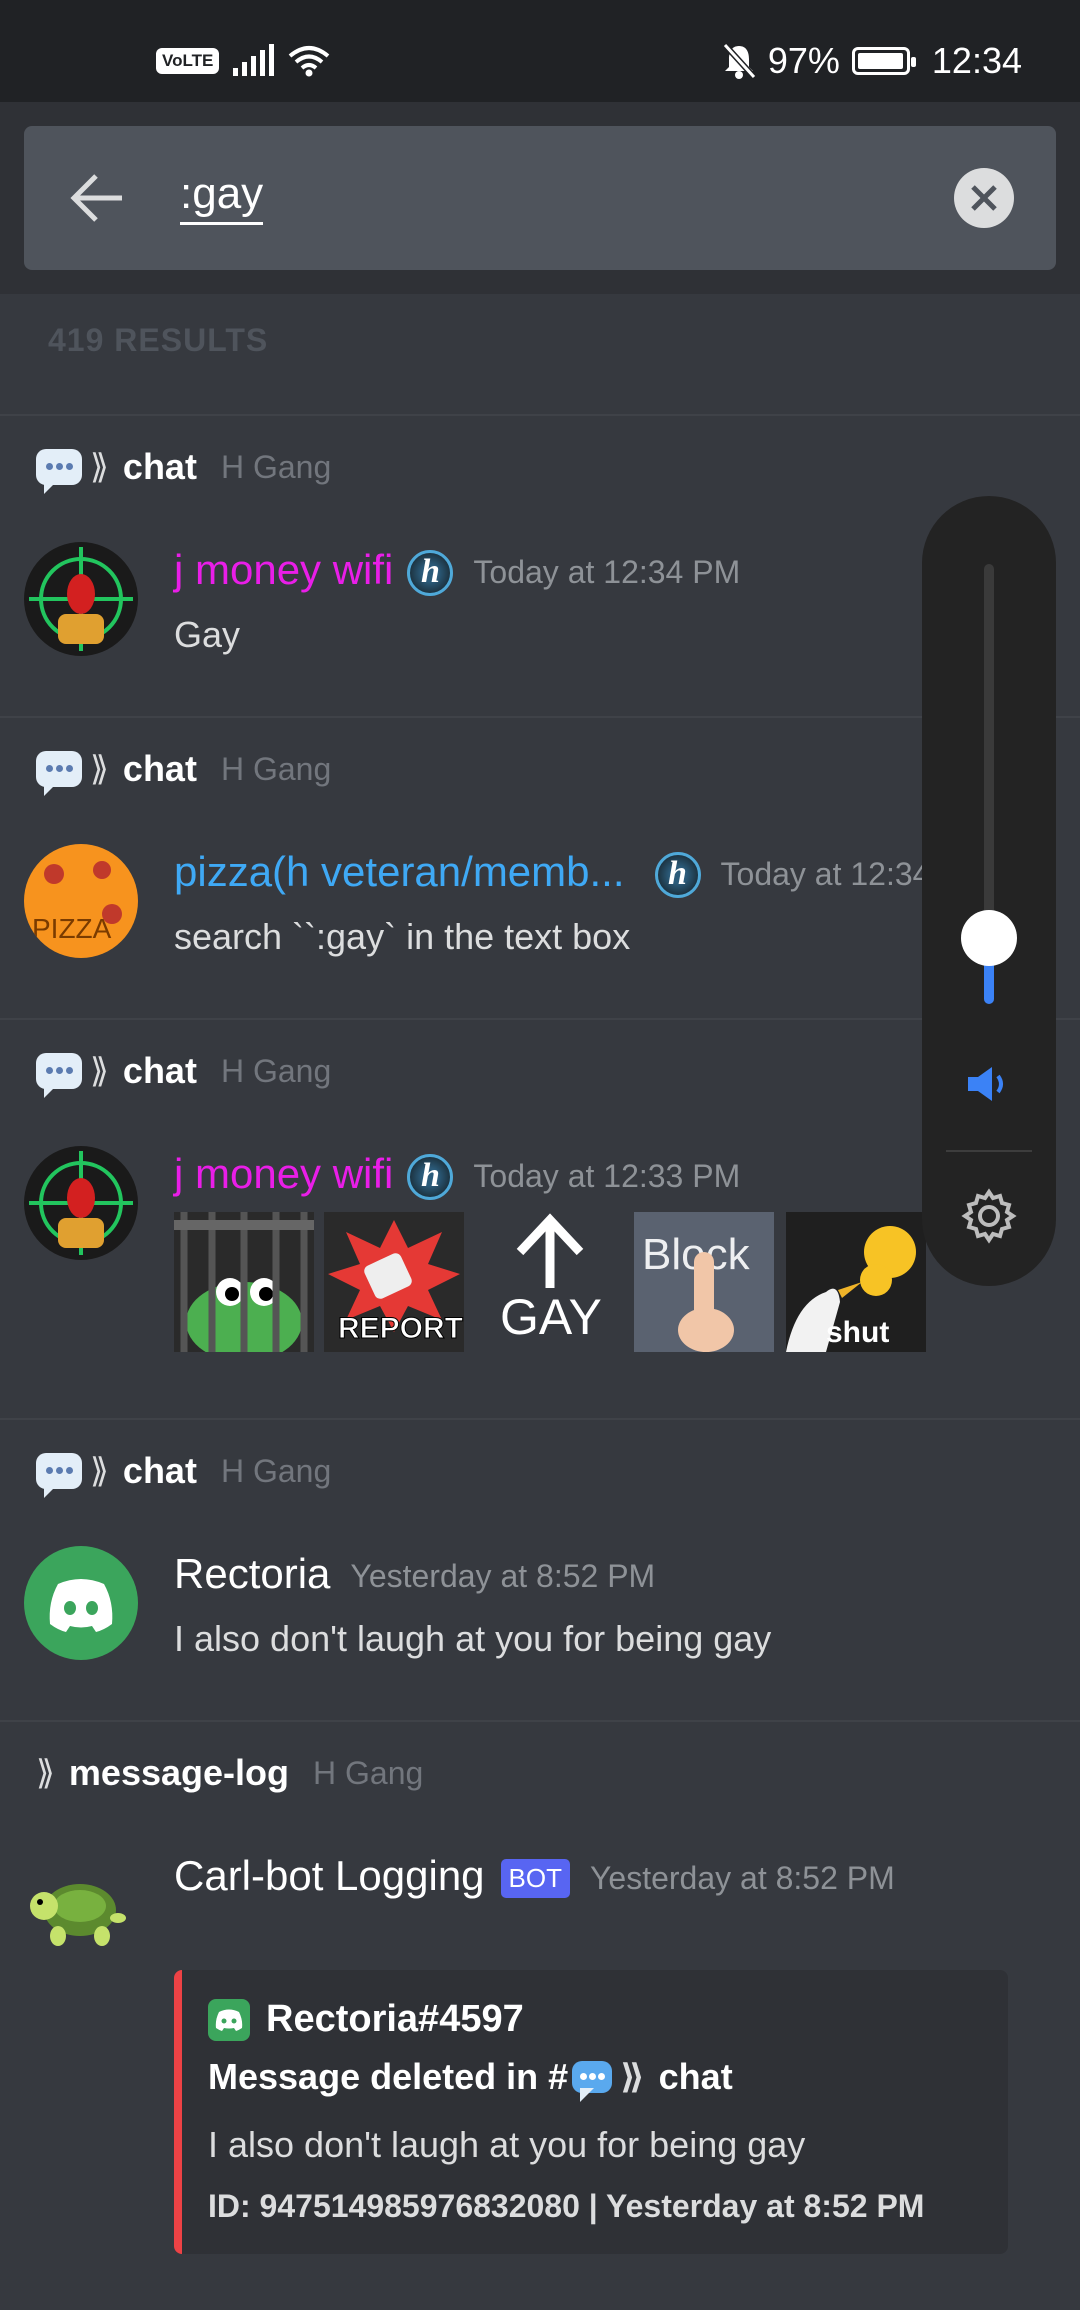 Image resolution: width=1080 pixels, height=2310 pixels. Describe the element at coordinates (207, 634) in the screenshot. I see `message-text: Gay` at that location.